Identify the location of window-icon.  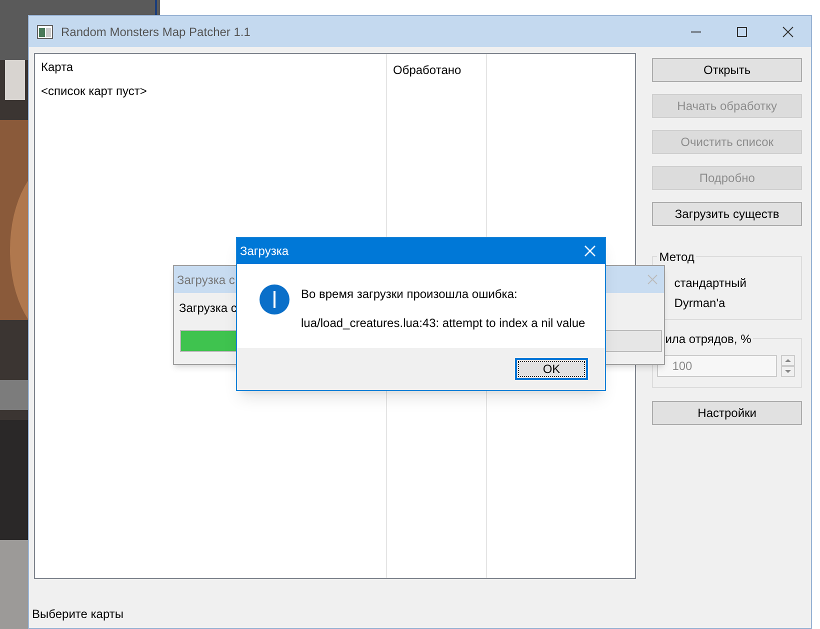
(45, 31).